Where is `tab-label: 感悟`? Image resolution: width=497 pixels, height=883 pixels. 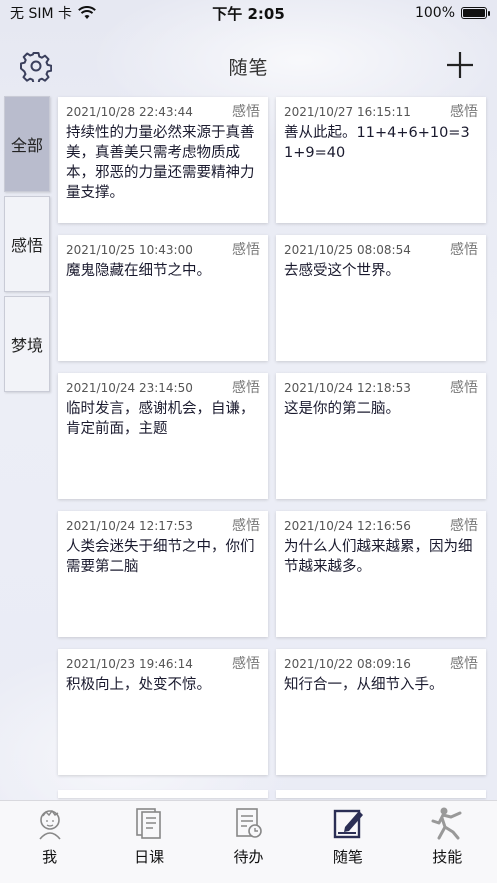
tab-label: 感悟 is located at coordinates (26, 245).